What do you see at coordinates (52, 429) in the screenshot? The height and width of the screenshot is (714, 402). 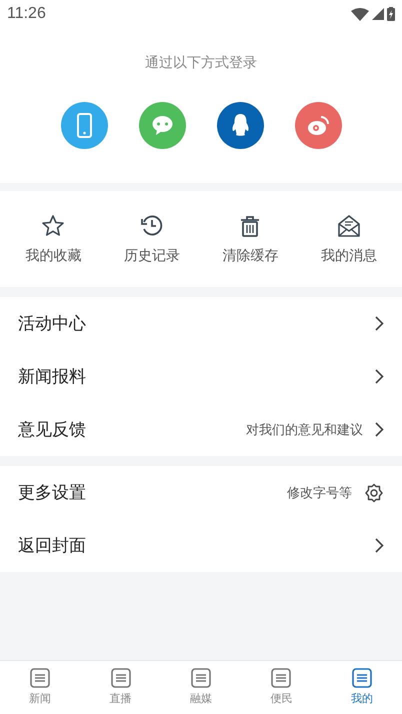 I see `menu-label: 意见反馈` at bounding box center [52, 429].